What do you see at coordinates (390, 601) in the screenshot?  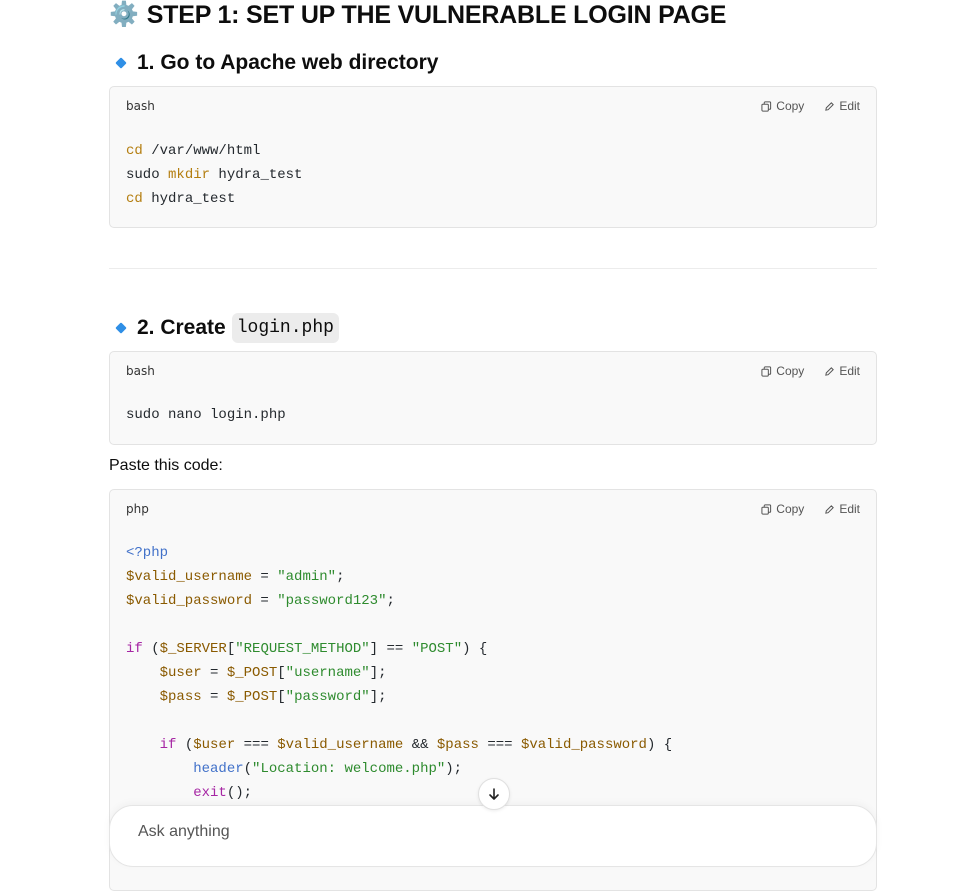 I see `code-token: ;` at bounding box center [390, 601].